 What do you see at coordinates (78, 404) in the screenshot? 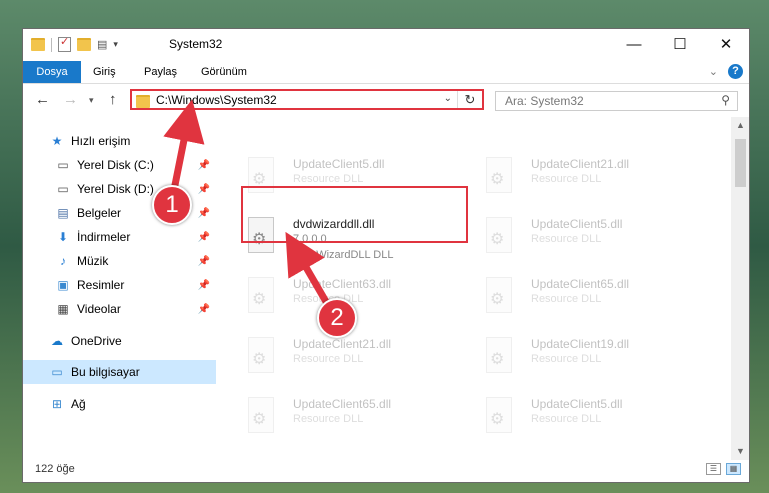
I see `nav-label: Ağ` at bounding box center [78, 404].